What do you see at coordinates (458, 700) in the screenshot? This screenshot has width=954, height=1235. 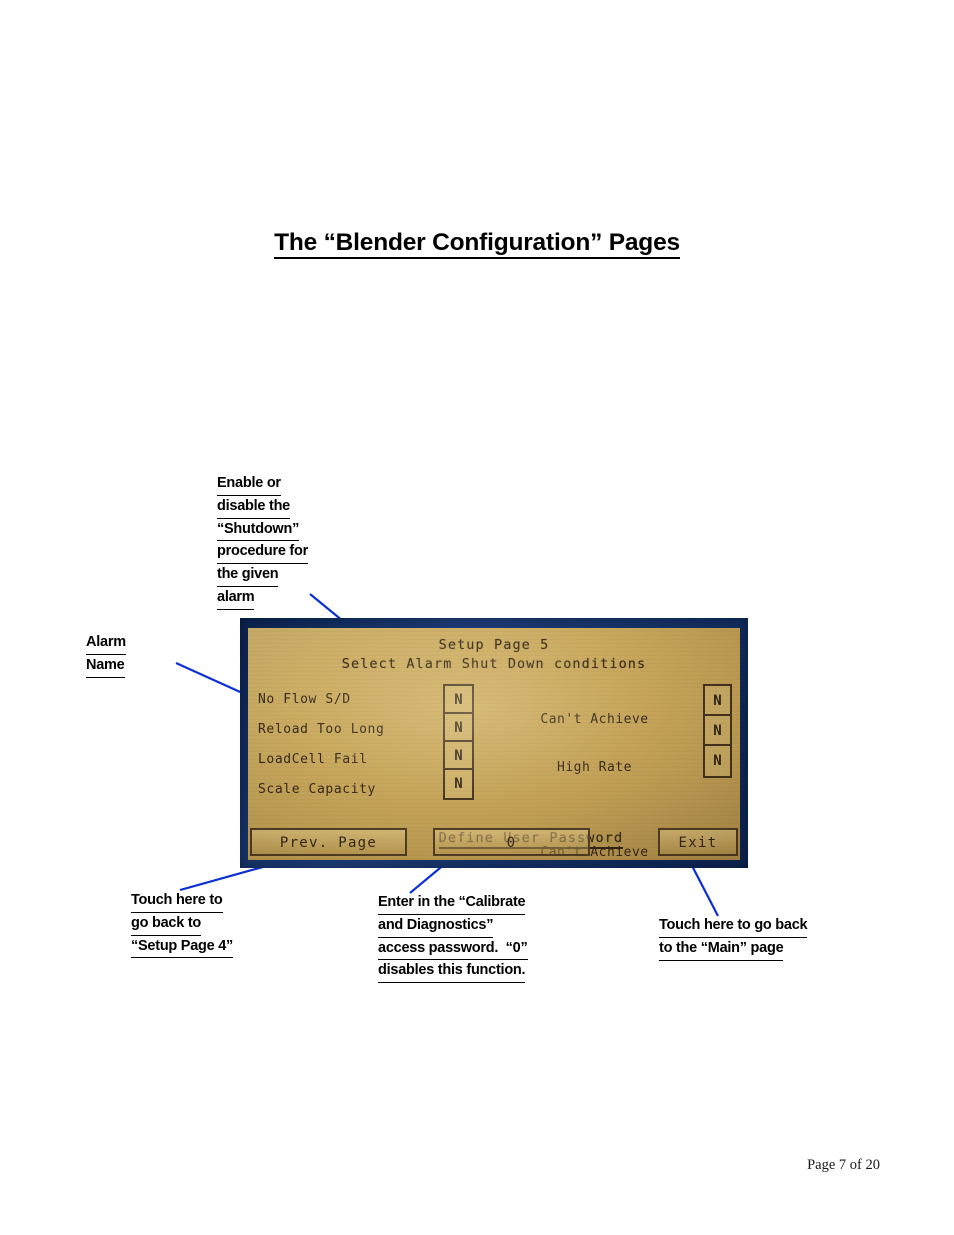 I see `alarm-toggle-no-flow: N` at bounding box center [458, 700].